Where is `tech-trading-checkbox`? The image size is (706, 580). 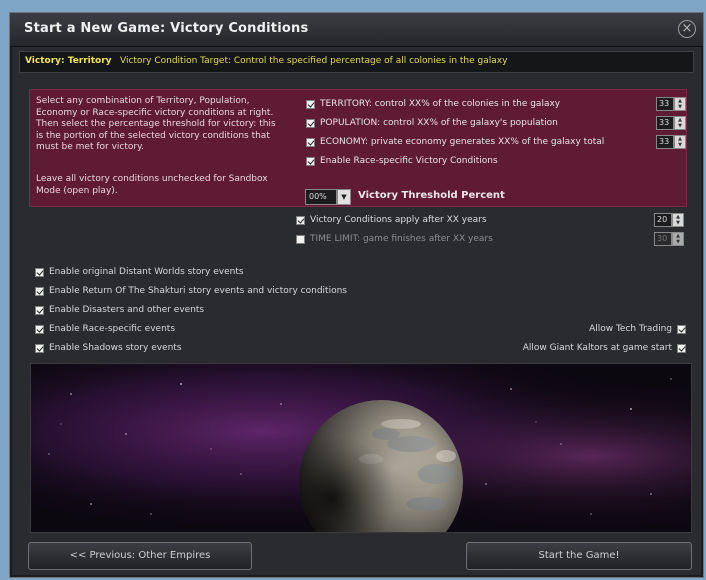
tech-trading-checkbox is located at coordinates (681, 329).